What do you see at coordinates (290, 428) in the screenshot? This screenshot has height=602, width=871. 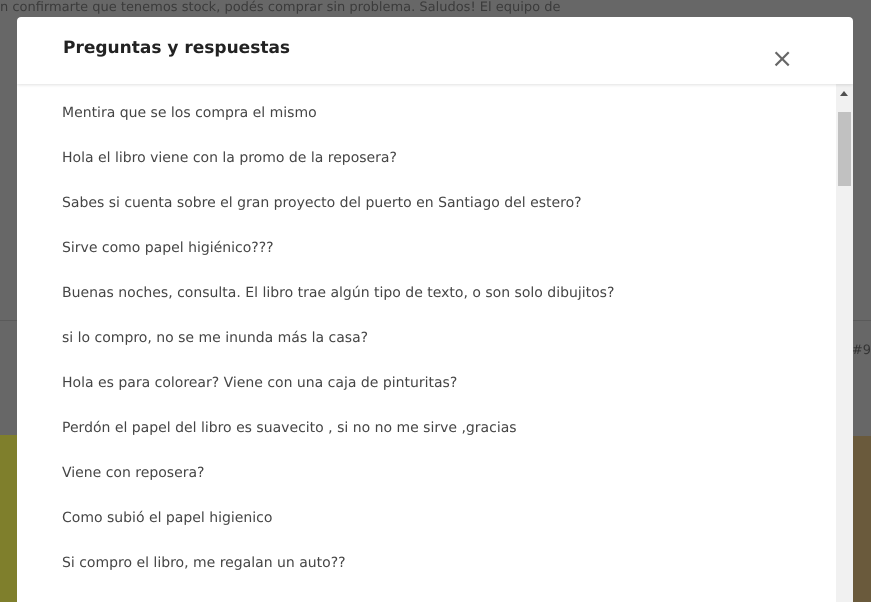 I see `question-text: Perdón el papel del libro es suavecito , si no no me sirve ,gracias` at bounding box center [290, 428].